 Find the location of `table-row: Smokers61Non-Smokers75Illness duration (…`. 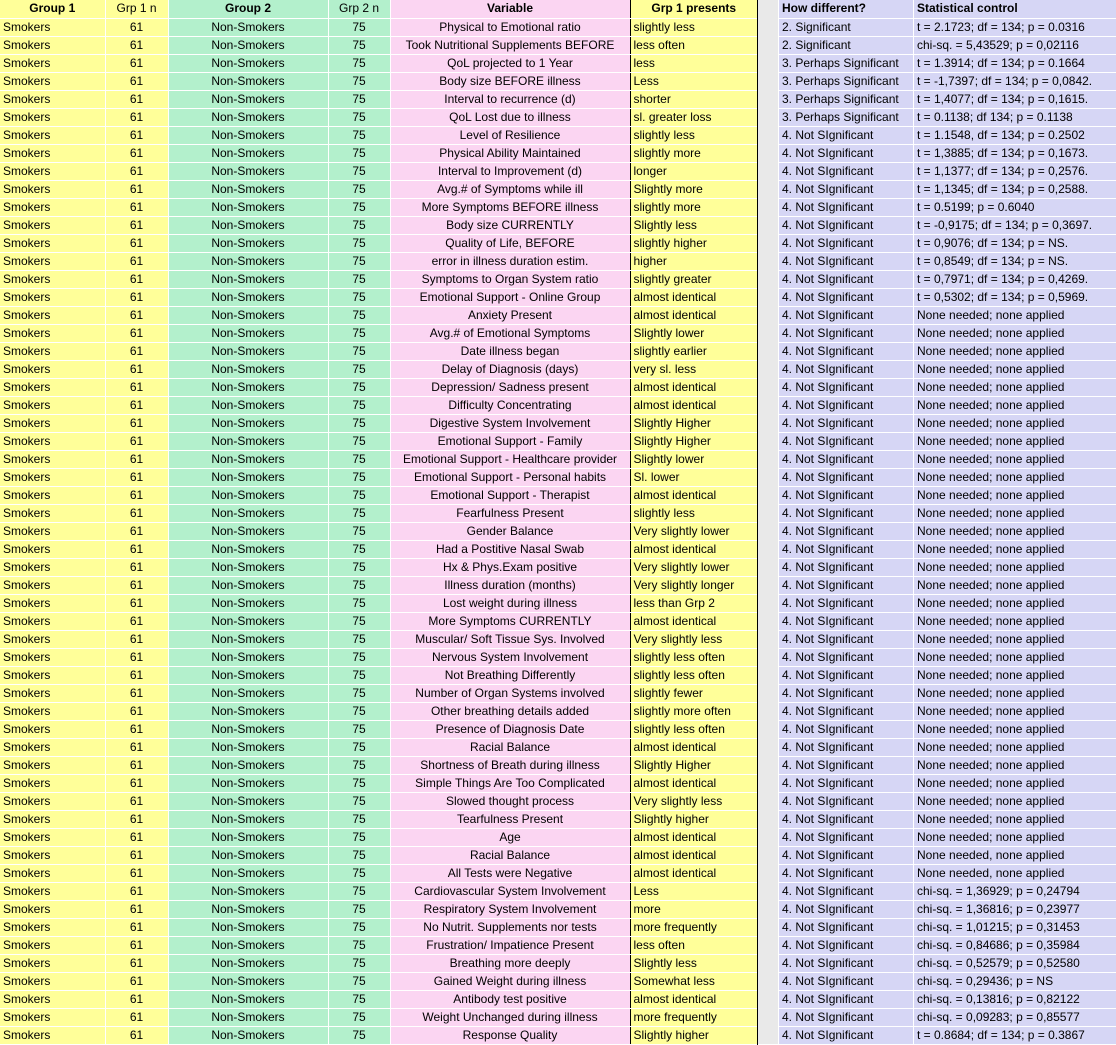

table-row: Smokers61Non-Smokers75Illness duration (… is located at coordinates (378, 585).